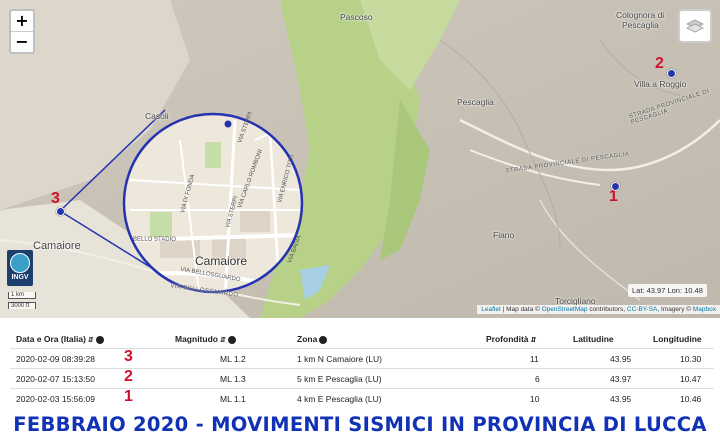 This screenshot has height=438, width=720. What do you see at coordinates (91, 340) in the screenshot?
I see `sort-desc-icon: ⇵` at bounding box center [91, 340].